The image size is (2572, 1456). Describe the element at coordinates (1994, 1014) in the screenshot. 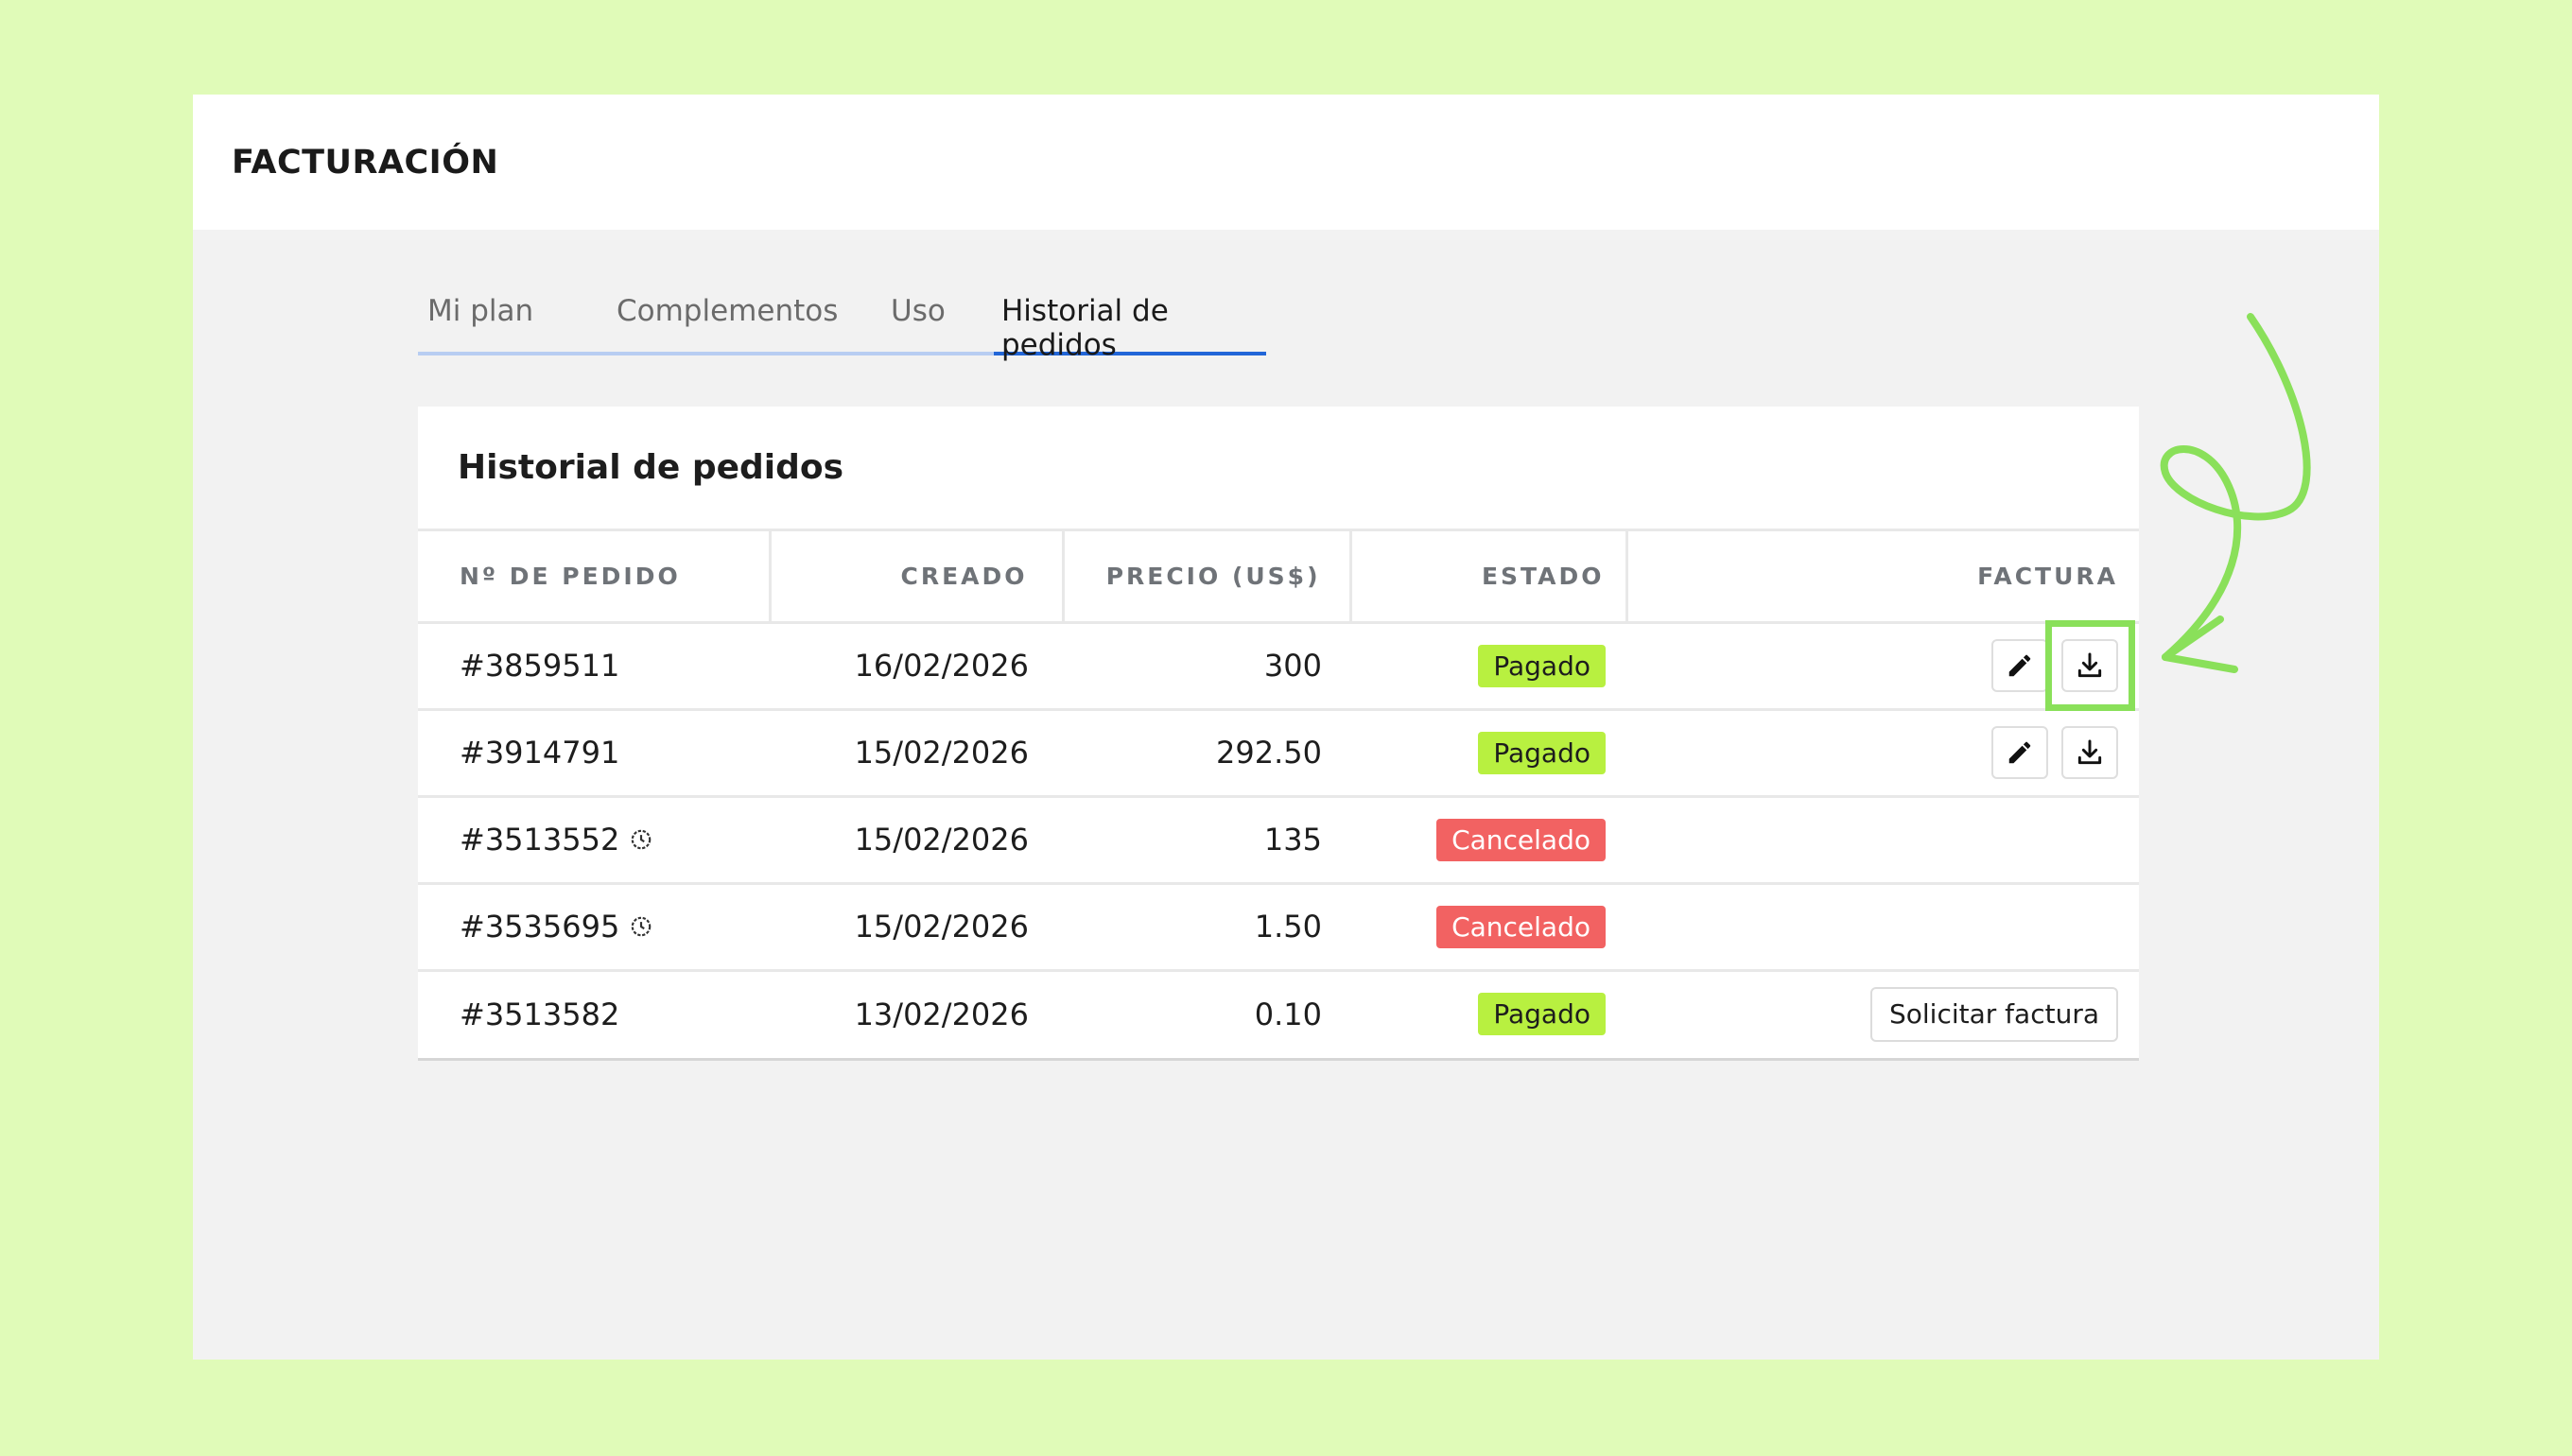

I see `request-invoice-button: Solicitar factura` at that location.